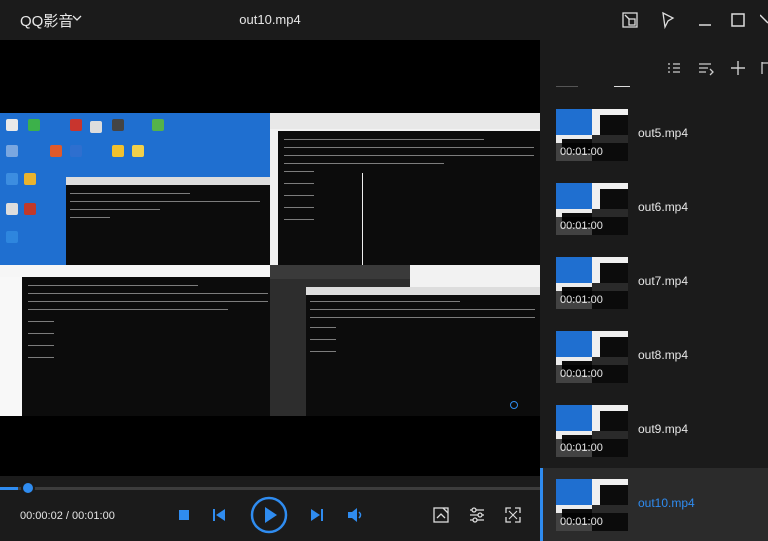  Describe the element at coordinates (763, 68) in the screenshot. I see `more-icon` at that location.